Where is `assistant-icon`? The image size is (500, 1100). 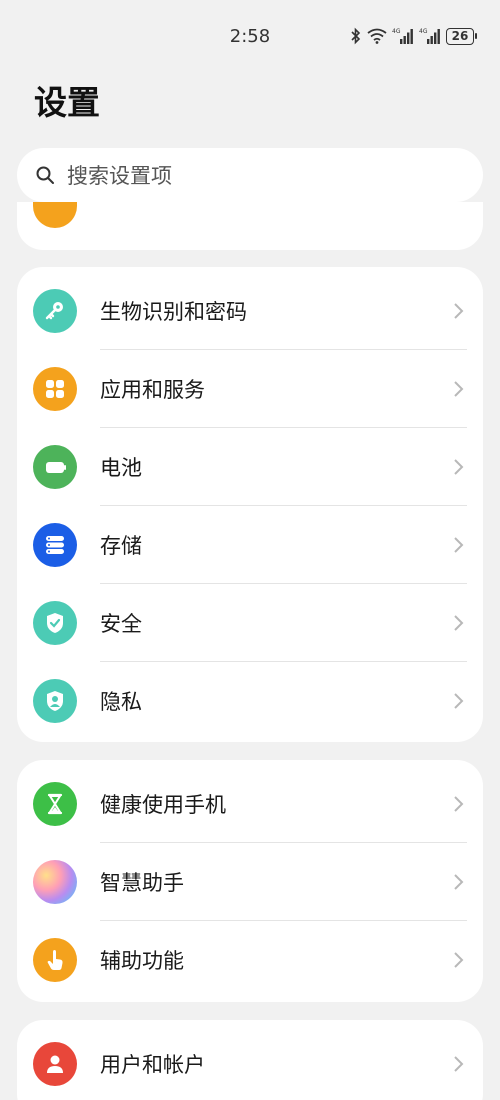 assistant-icon is located at coordinates (55, 882).